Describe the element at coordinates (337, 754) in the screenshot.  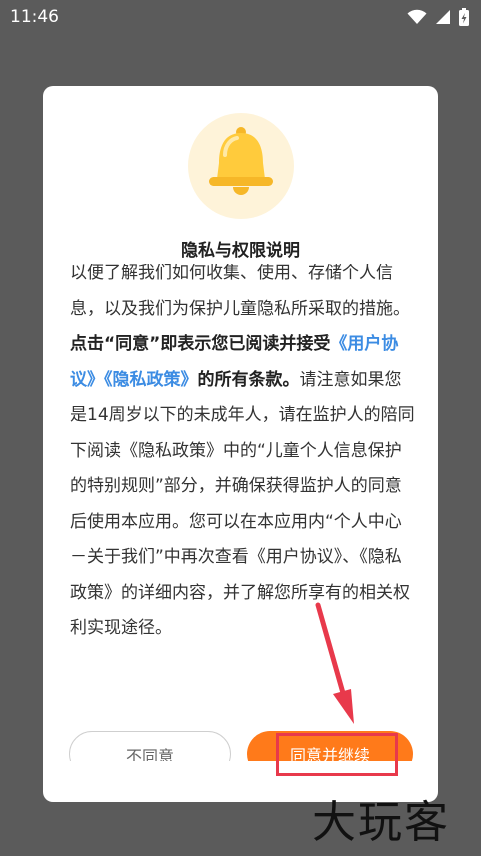
I see `annotation-highlight-box` at that location.